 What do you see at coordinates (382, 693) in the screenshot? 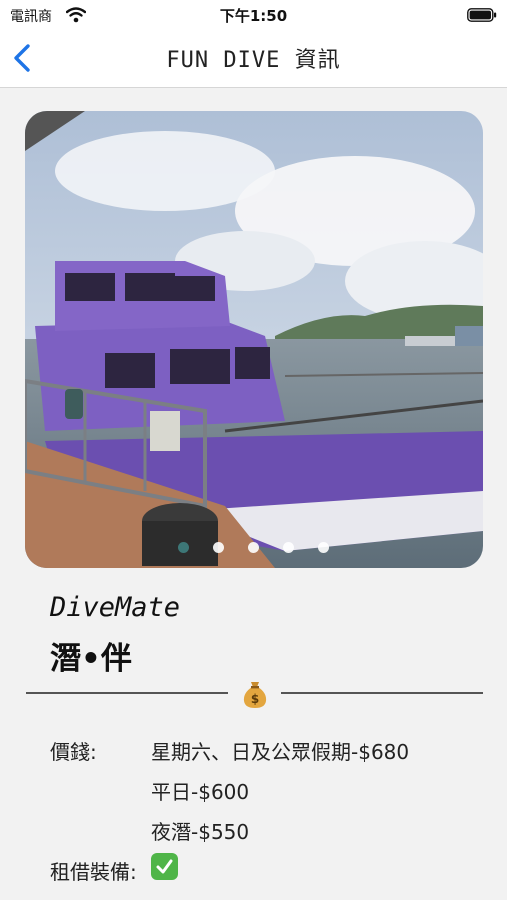
I see `divider-right` at bounding box center [382, 693].